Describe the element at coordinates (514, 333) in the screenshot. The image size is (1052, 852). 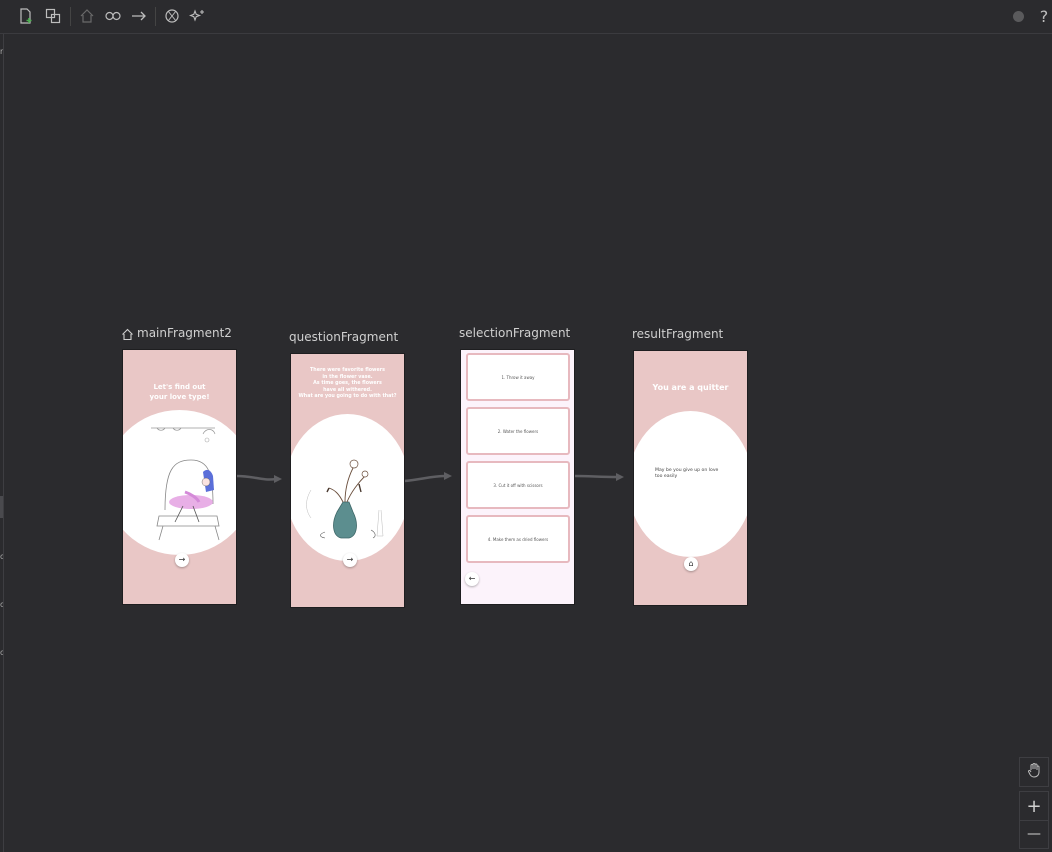
I see `fragment-label-selection: selectionFragment` at that location.